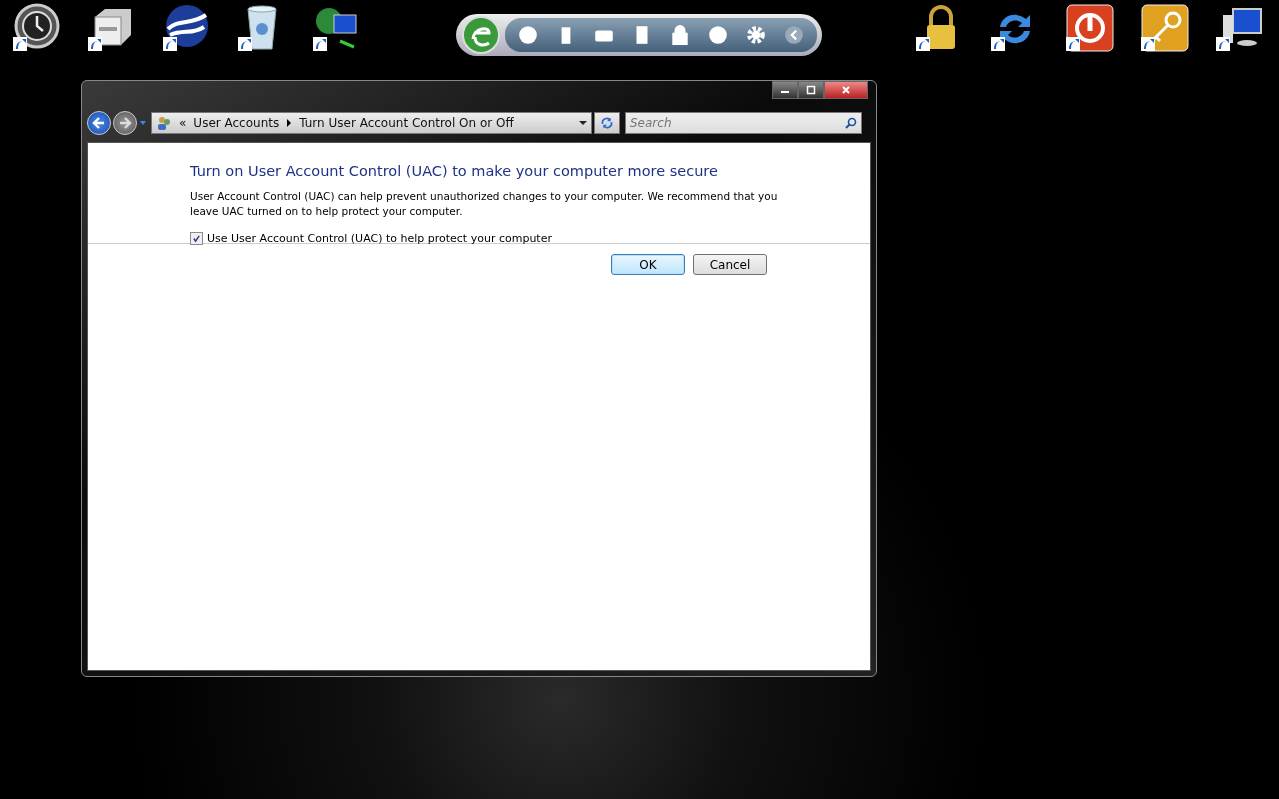  Describe the element at coordinates (484, 204) in the screenshot. I see `description-text: User Account Control (UAC) can help prevent unauthorized changes to your computer. We recommend that you leave UAC turned on to help protect your computer.` at that location.